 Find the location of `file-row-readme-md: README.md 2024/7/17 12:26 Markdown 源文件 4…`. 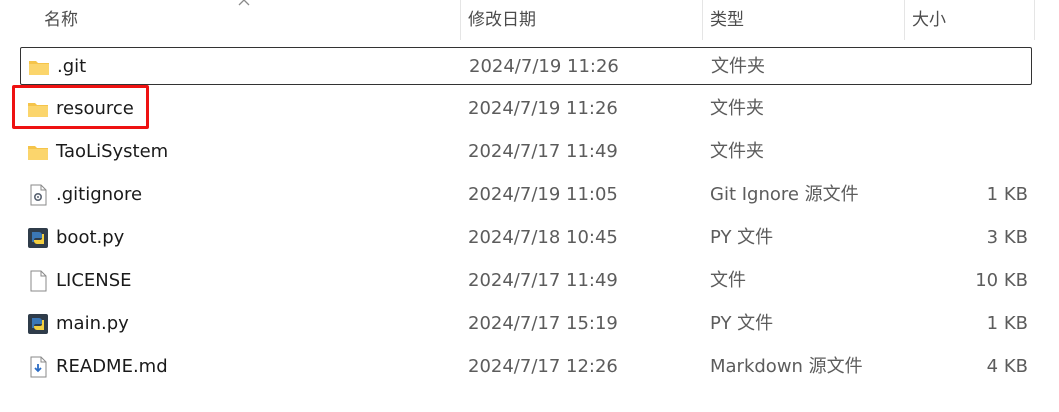

file-row-readme-md: README.md 2024/7/17 12:26 Markdown 源文件 4… is located at coordinates (526, 367).